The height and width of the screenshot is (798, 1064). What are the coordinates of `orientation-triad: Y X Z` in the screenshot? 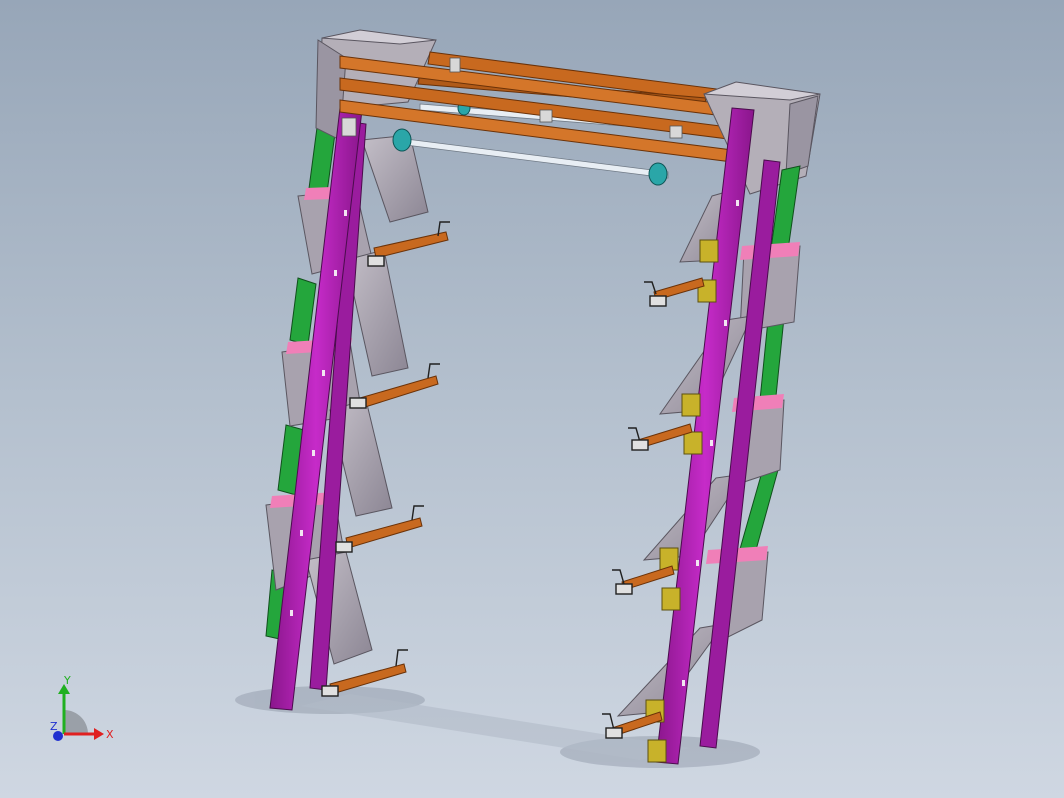 It's located at (84, 714).